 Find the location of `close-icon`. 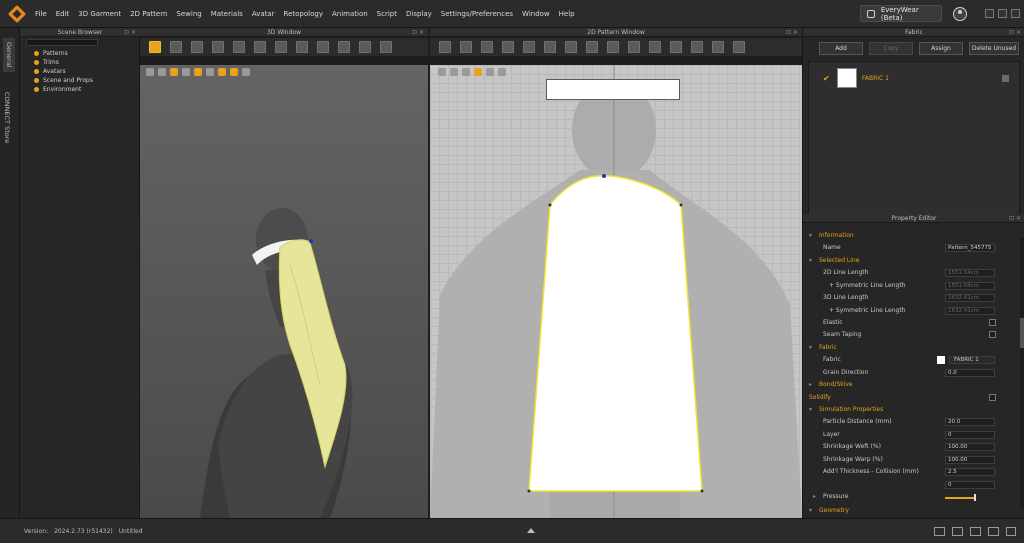

close-icon is located at coordinates (1015, 13).